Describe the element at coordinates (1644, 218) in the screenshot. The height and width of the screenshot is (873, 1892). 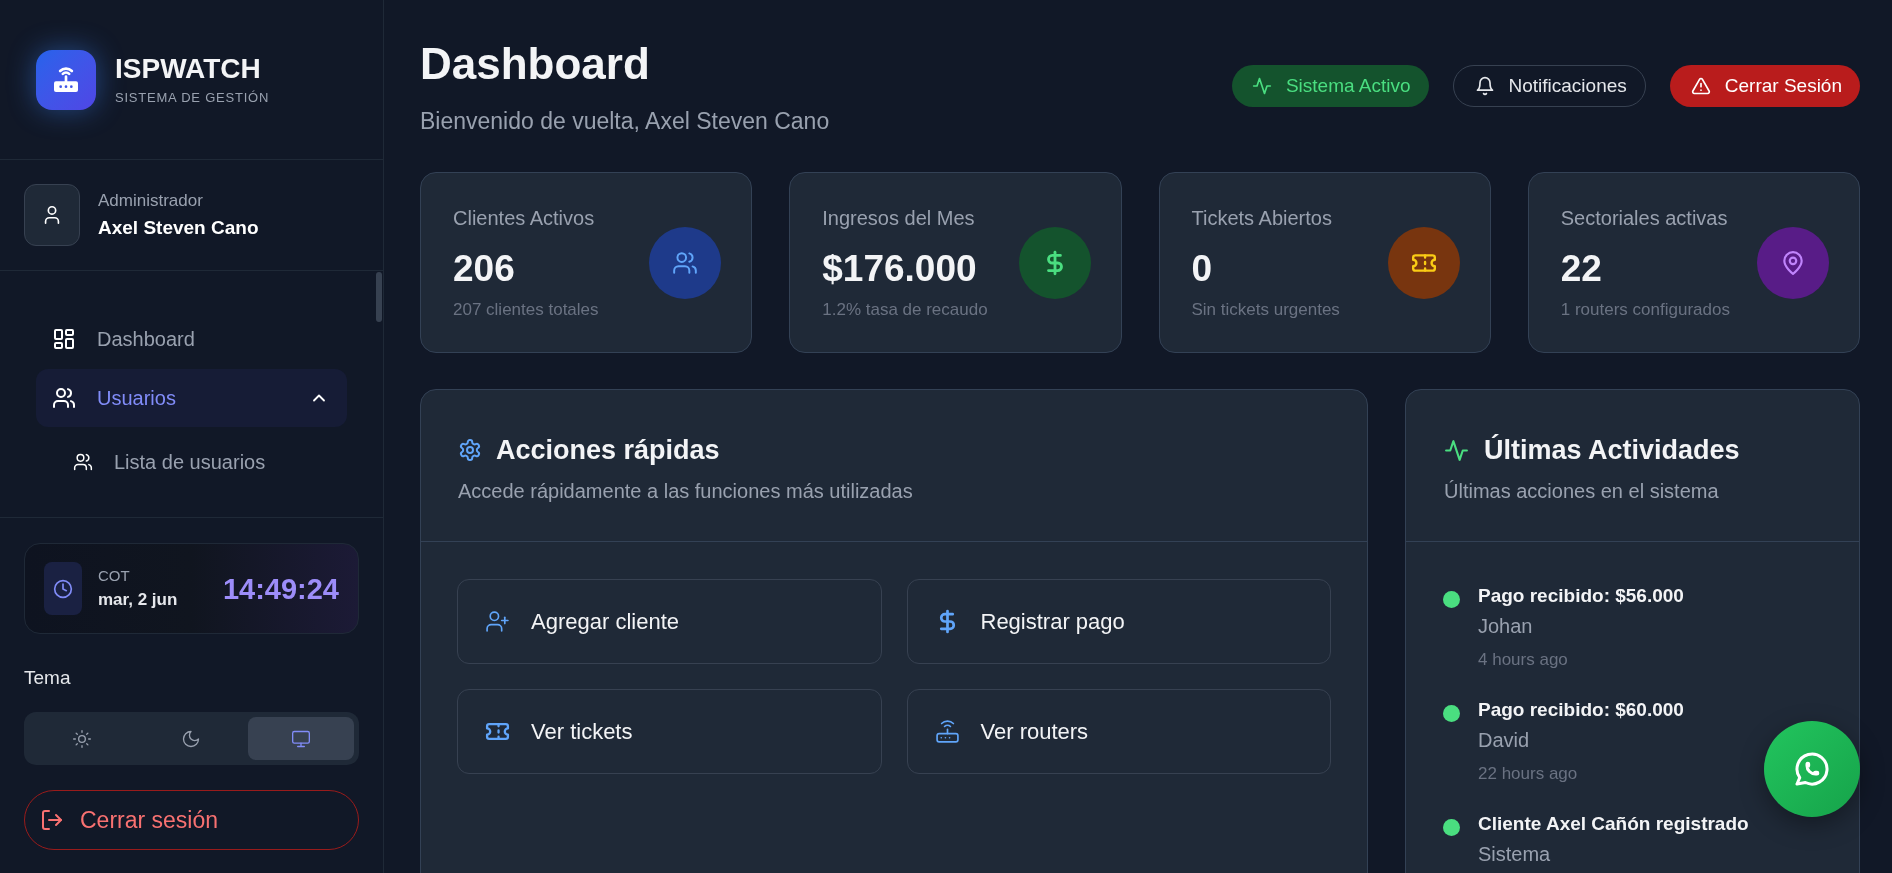
I see `stat-title: Sectoriales activas` at that location.